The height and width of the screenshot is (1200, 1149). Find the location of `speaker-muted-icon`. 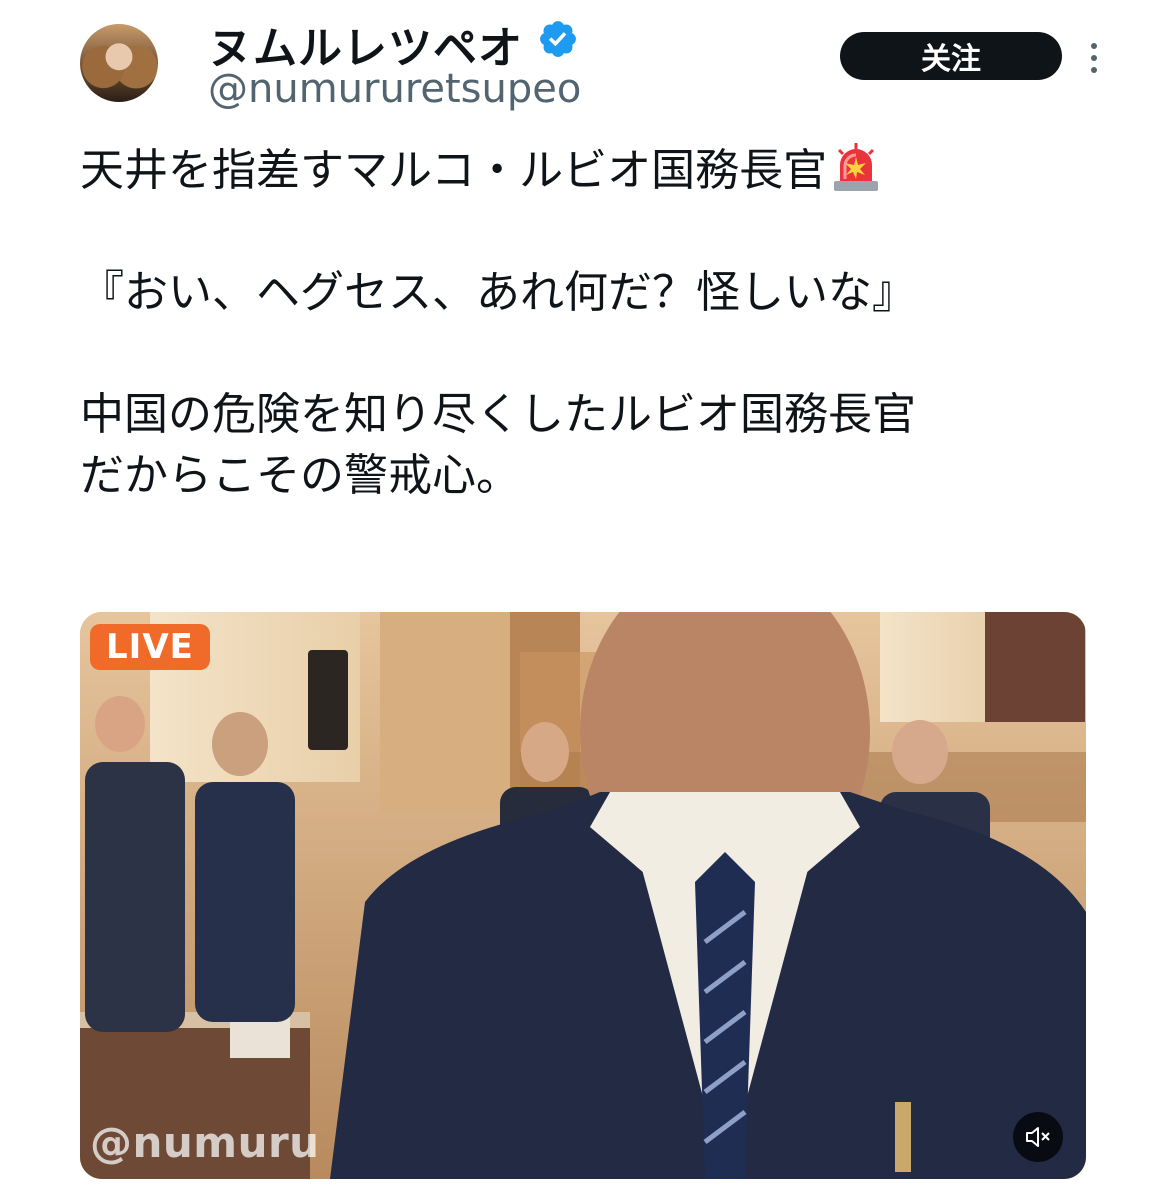

speaker-muted-icon is located at coordinates (1038, 1137).